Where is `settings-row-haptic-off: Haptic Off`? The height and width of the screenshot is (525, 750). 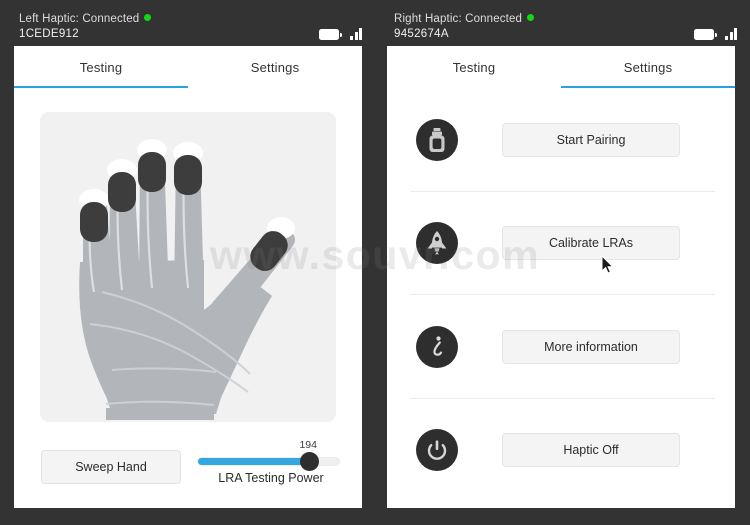 settings-row-haptic-off: Haptic Off is located at coordinates (562, 451).